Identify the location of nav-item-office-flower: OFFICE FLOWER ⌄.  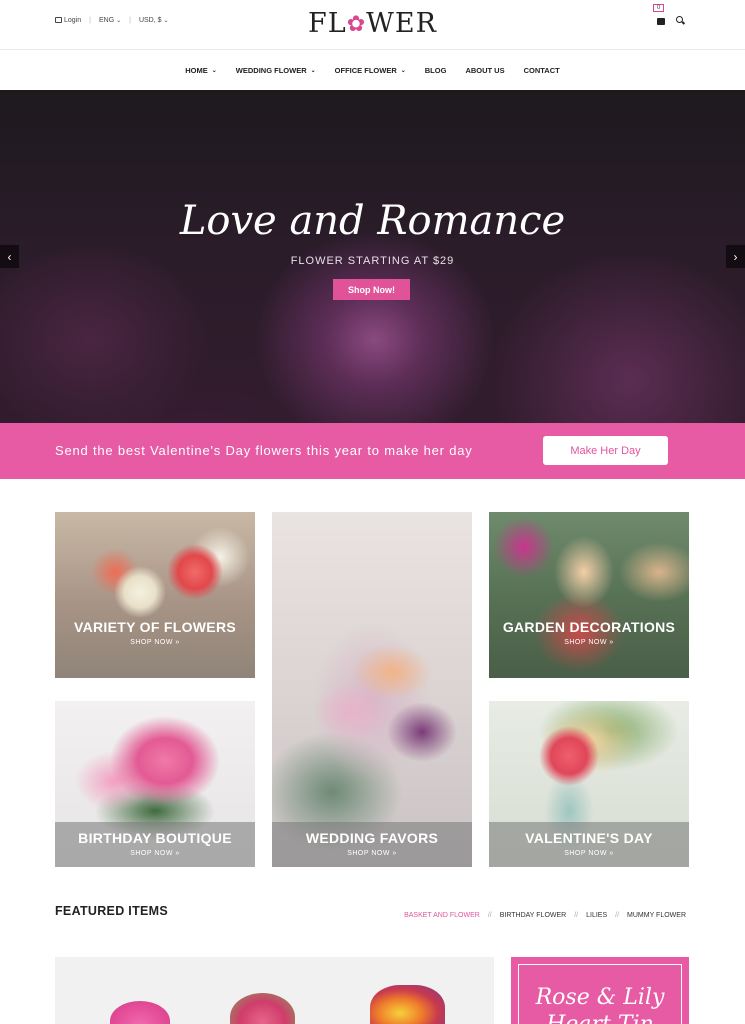
(370, 70).